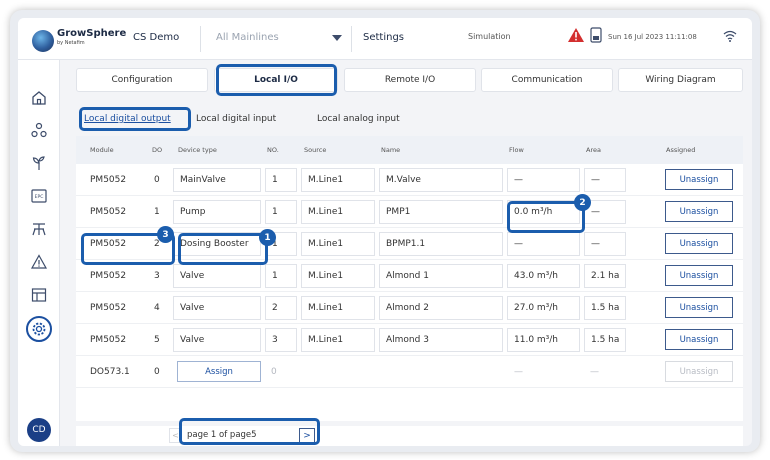 The image size is (770, 460). I want to click on simulation-label: Simulation, so click(489, 36).